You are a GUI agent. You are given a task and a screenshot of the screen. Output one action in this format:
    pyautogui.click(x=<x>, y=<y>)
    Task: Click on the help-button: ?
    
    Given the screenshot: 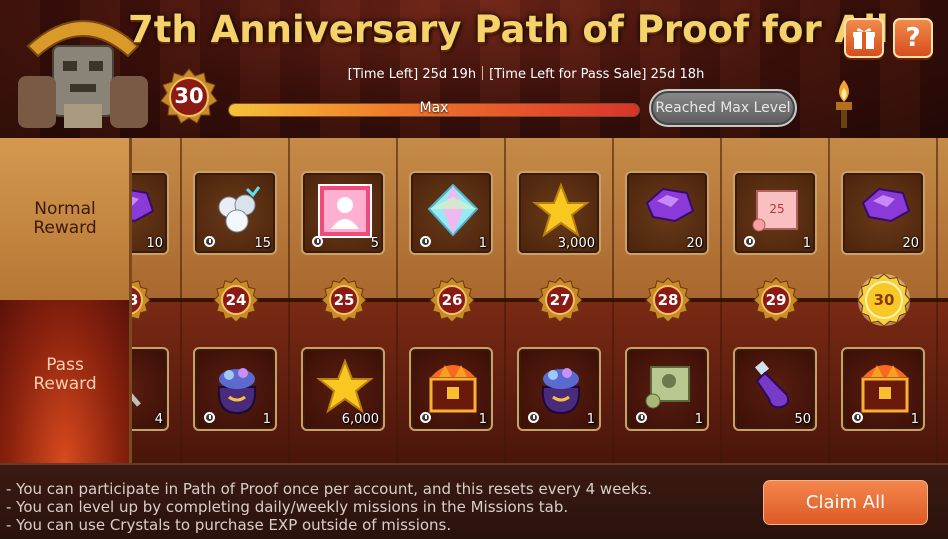 What is the action you would take?
    pyautogui.click(x=913, y=38)
    